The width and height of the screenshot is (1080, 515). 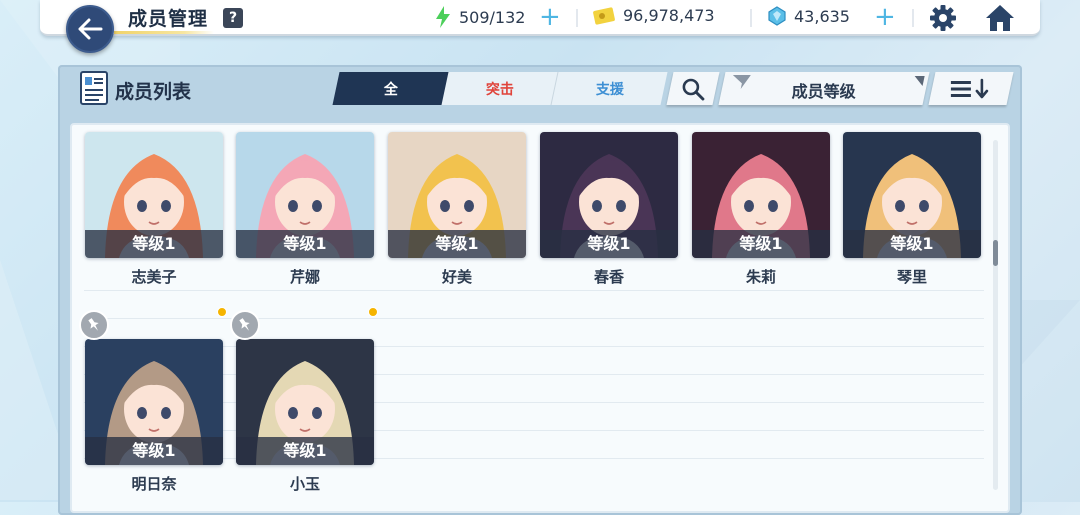 What do you see at coordinates (604, 15) in the screenshot?
I see `credit-card-icon` at bounding box center [604, 15].